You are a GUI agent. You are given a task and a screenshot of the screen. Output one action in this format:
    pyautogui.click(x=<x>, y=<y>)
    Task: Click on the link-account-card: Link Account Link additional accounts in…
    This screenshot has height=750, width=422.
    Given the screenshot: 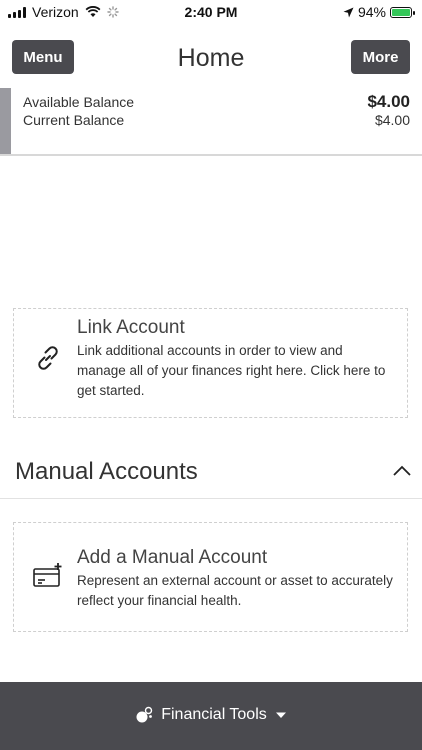 What is the action you would take?
    pyautogui.click(x=210, y=363)
    